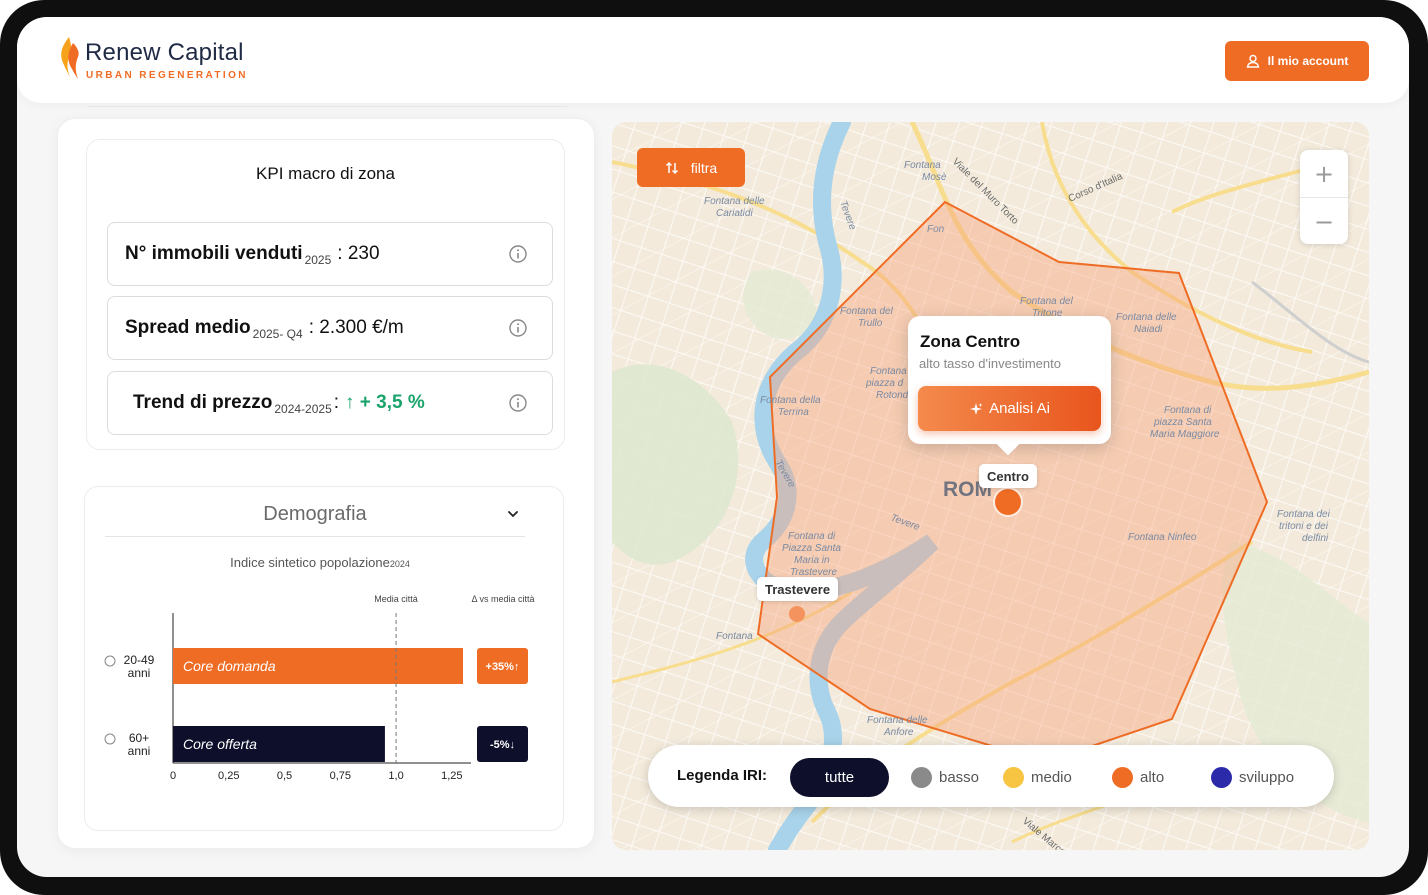  What do you see at coordinates (164, 52) in the screenshot?
I see `brand-name: Renew Capital` at bounding box center [164, 52].